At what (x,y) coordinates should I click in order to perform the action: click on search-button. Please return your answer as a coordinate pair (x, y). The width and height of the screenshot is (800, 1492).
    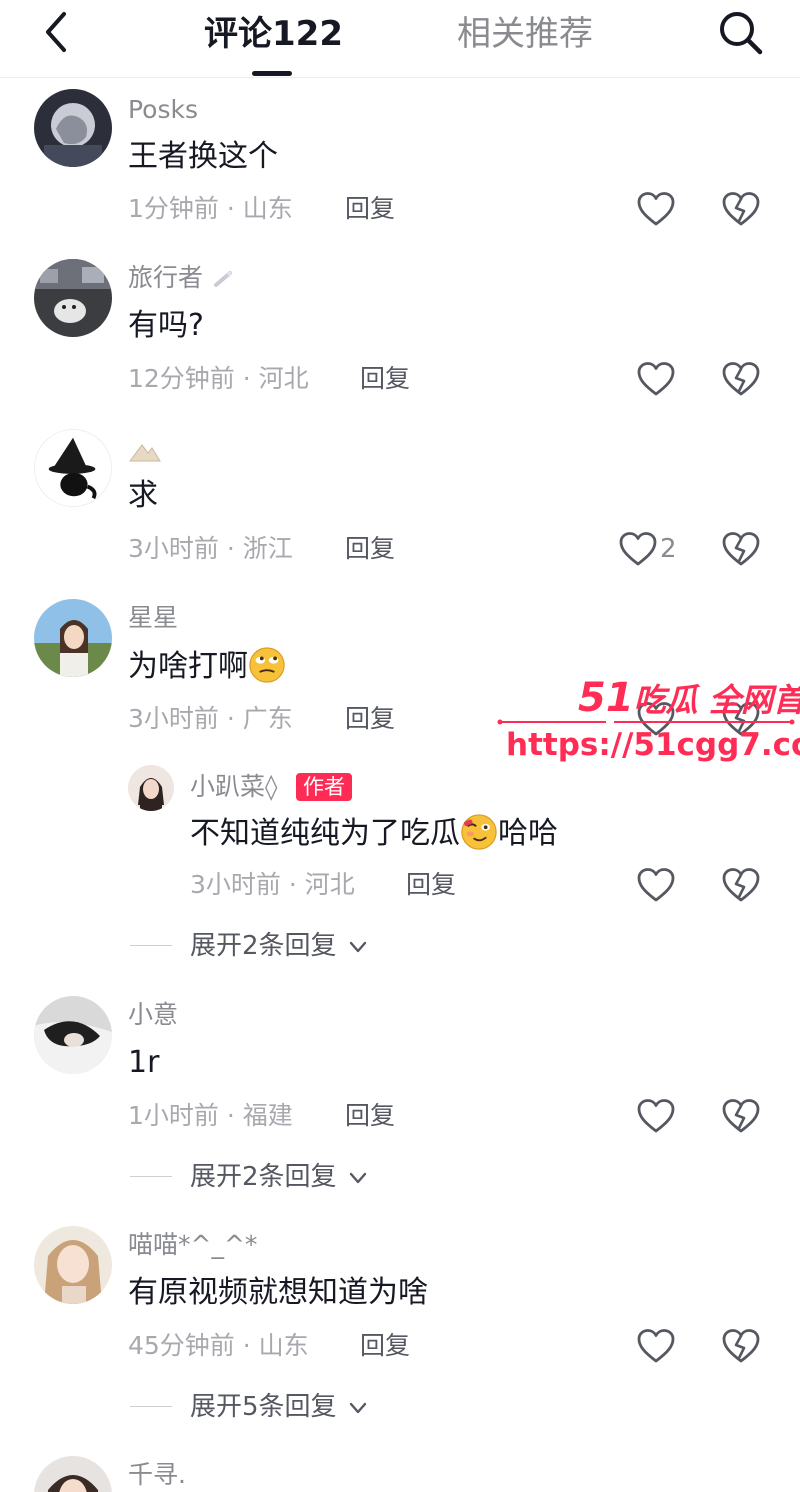
    Looking at the image, I should click on (740, 32).